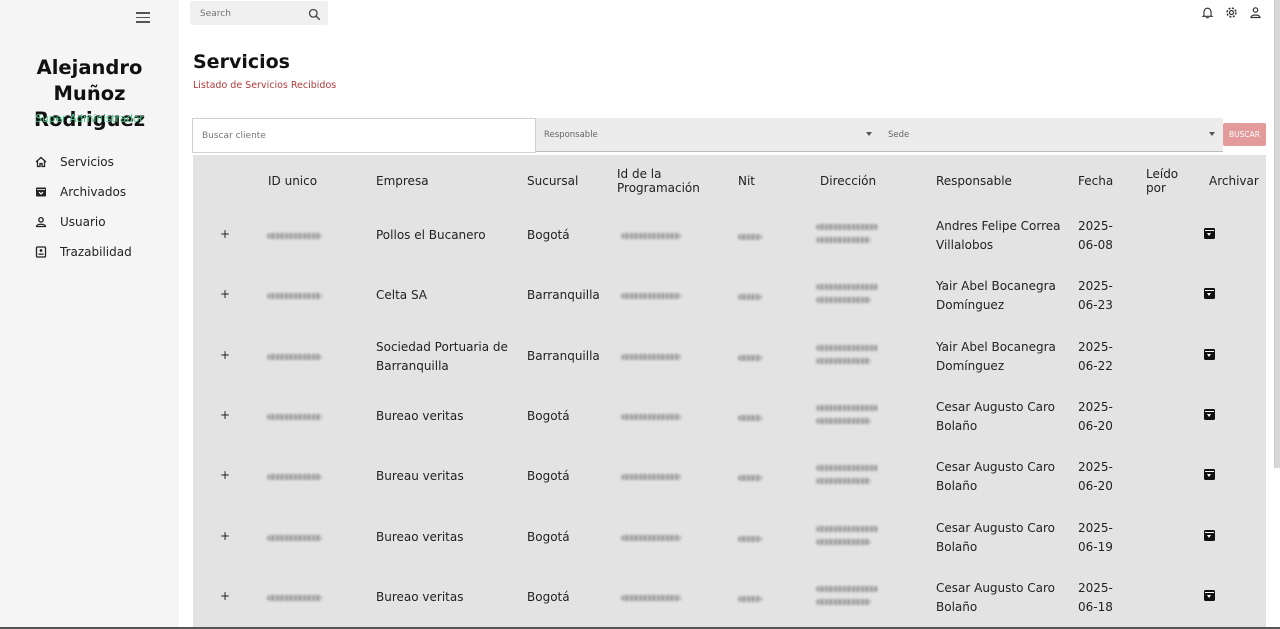 This screenshot has height=629, width=1280. Describe the element at coordinates (747, 181) in the screenshot. I see `header-nit: Nit` at that location.